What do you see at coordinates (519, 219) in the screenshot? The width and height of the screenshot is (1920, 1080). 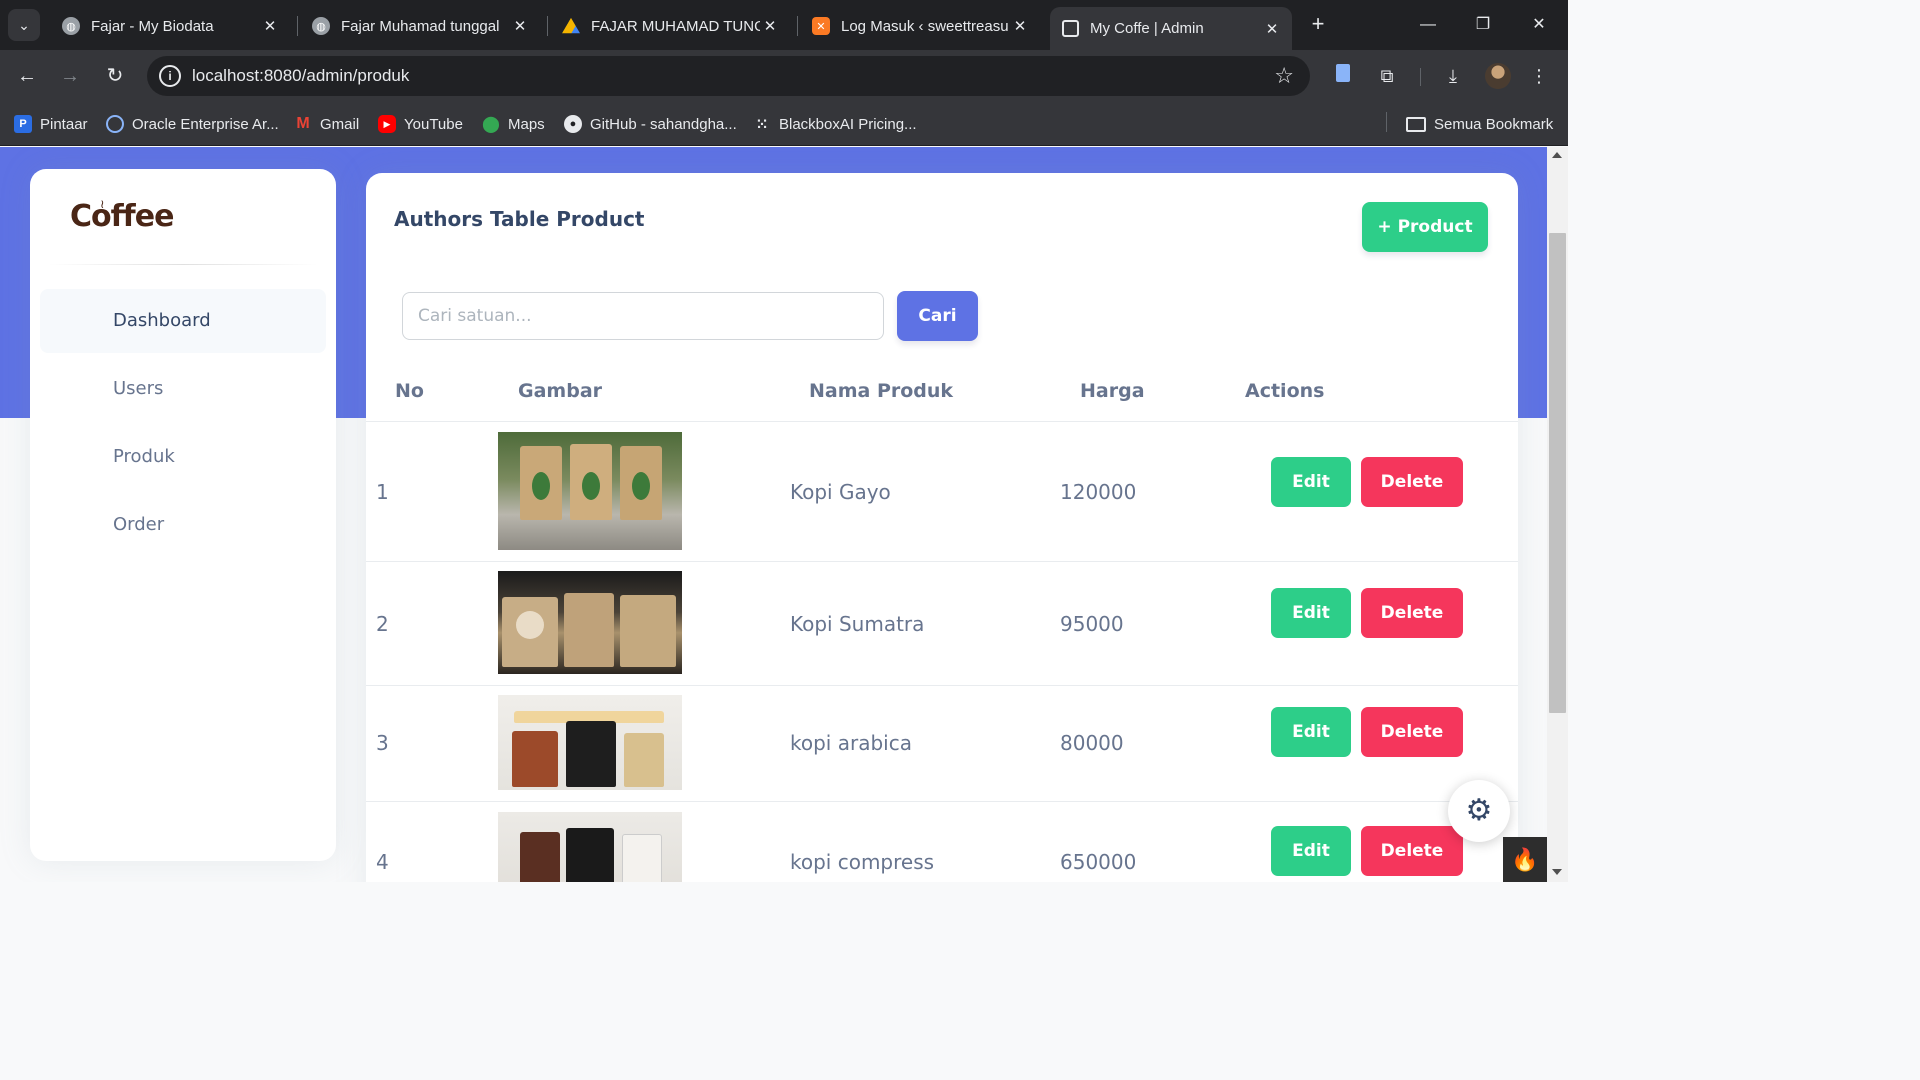 I see `page-title: Authors Table Product` at bounding box center [519, 219].